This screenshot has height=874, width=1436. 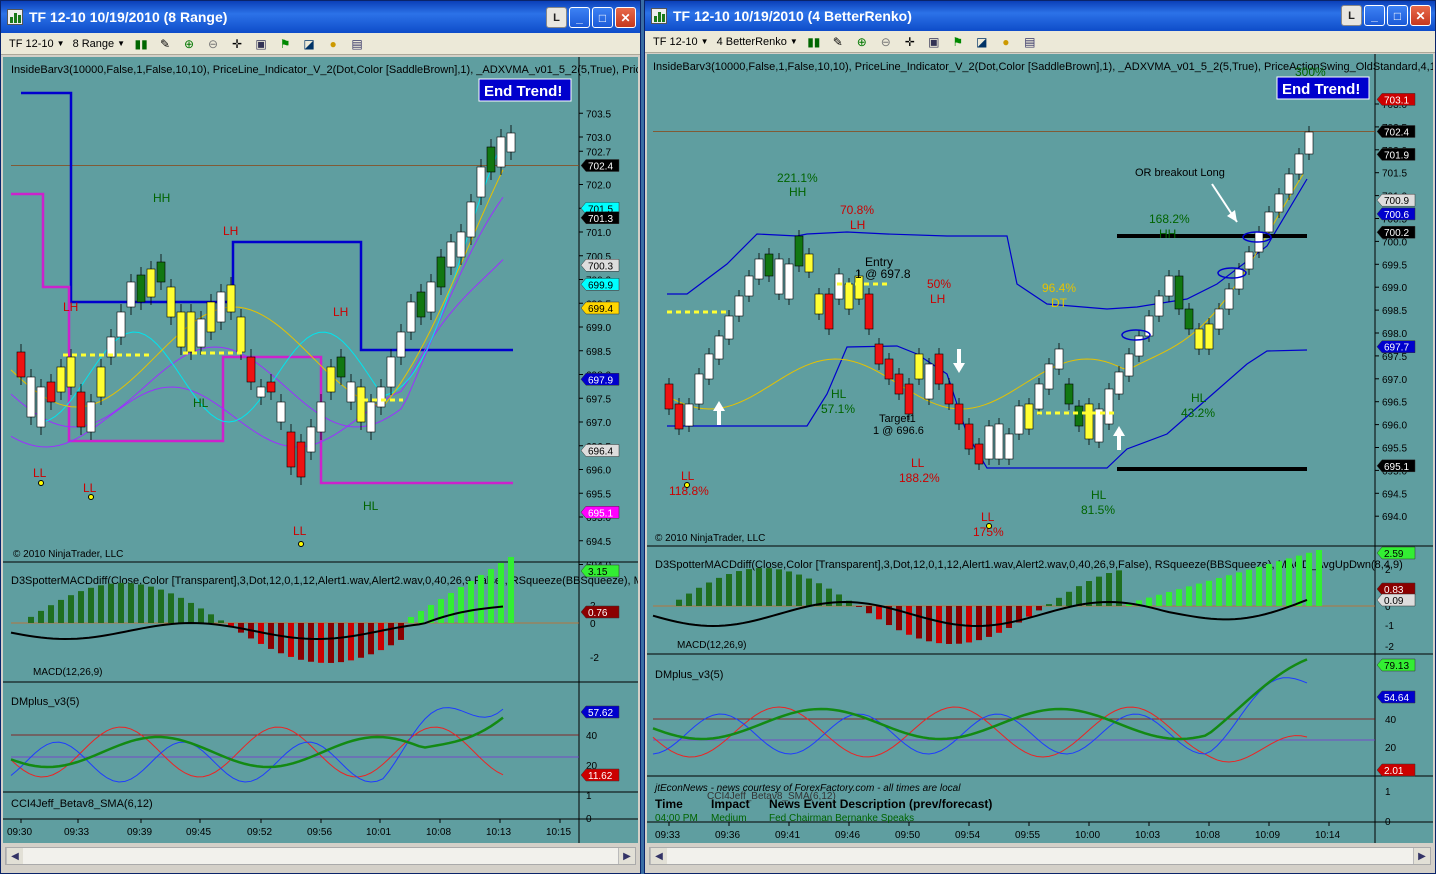 What do you see at coordinates (1396, 100) in the screenshot?
I see `price-tag-label: 703.1` at bounding box center [1396, 100].